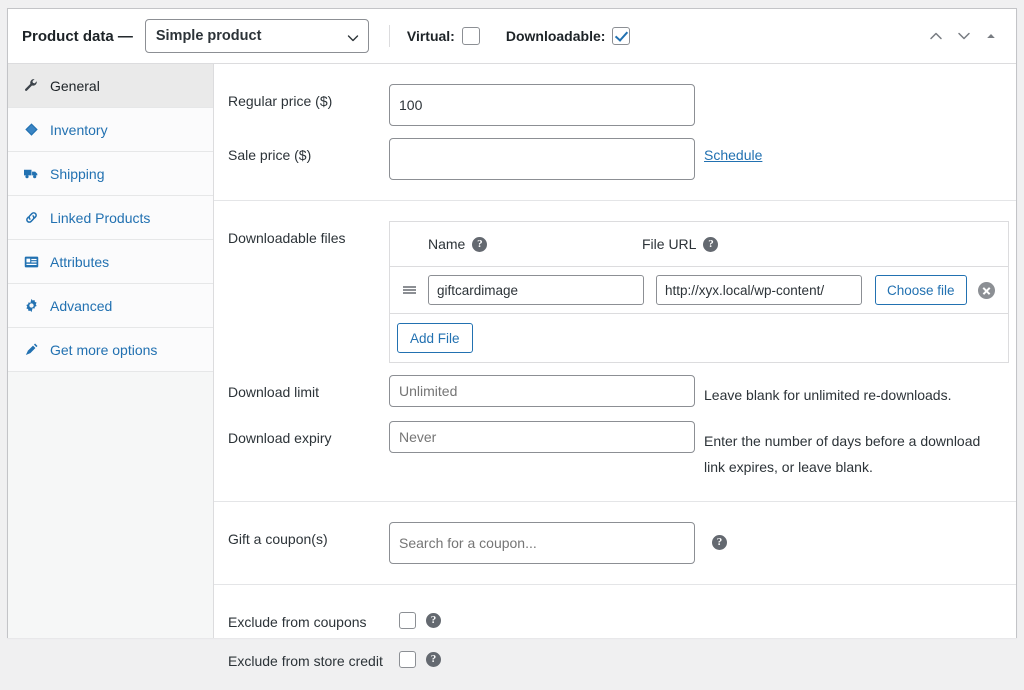  What do you see at coordinates (31, 129) in the screenshot?
I see `tag-icon` at bounding box center [31, 129].